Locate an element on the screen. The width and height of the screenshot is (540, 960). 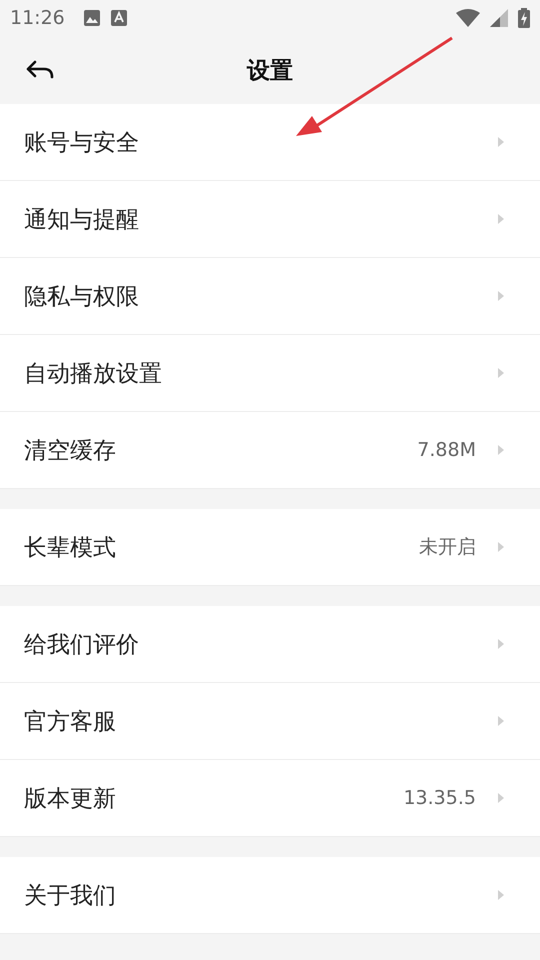
settings-item: 隐私与权限 is located at coordinates (270, 296).